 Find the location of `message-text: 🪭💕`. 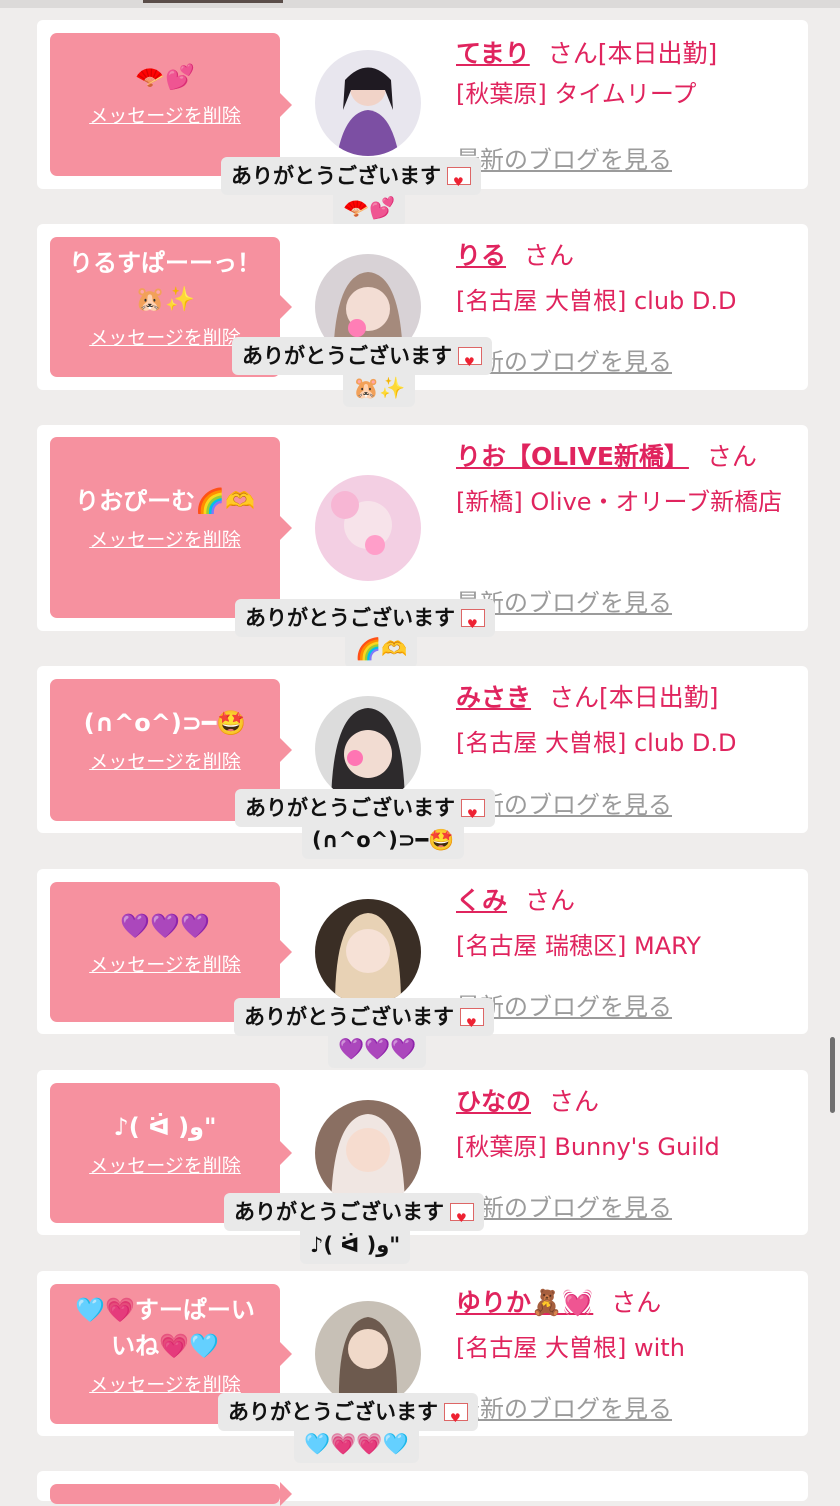

message-text: 🪭💕 is located at coordinates (165, 77).